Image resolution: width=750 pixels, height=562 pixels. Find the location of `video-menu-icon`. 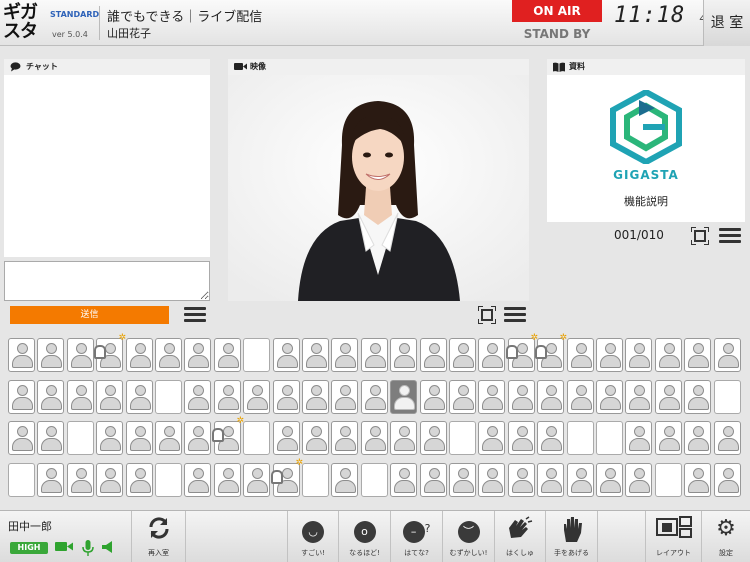

video-menu-icon is located at coordinates (515, 316).